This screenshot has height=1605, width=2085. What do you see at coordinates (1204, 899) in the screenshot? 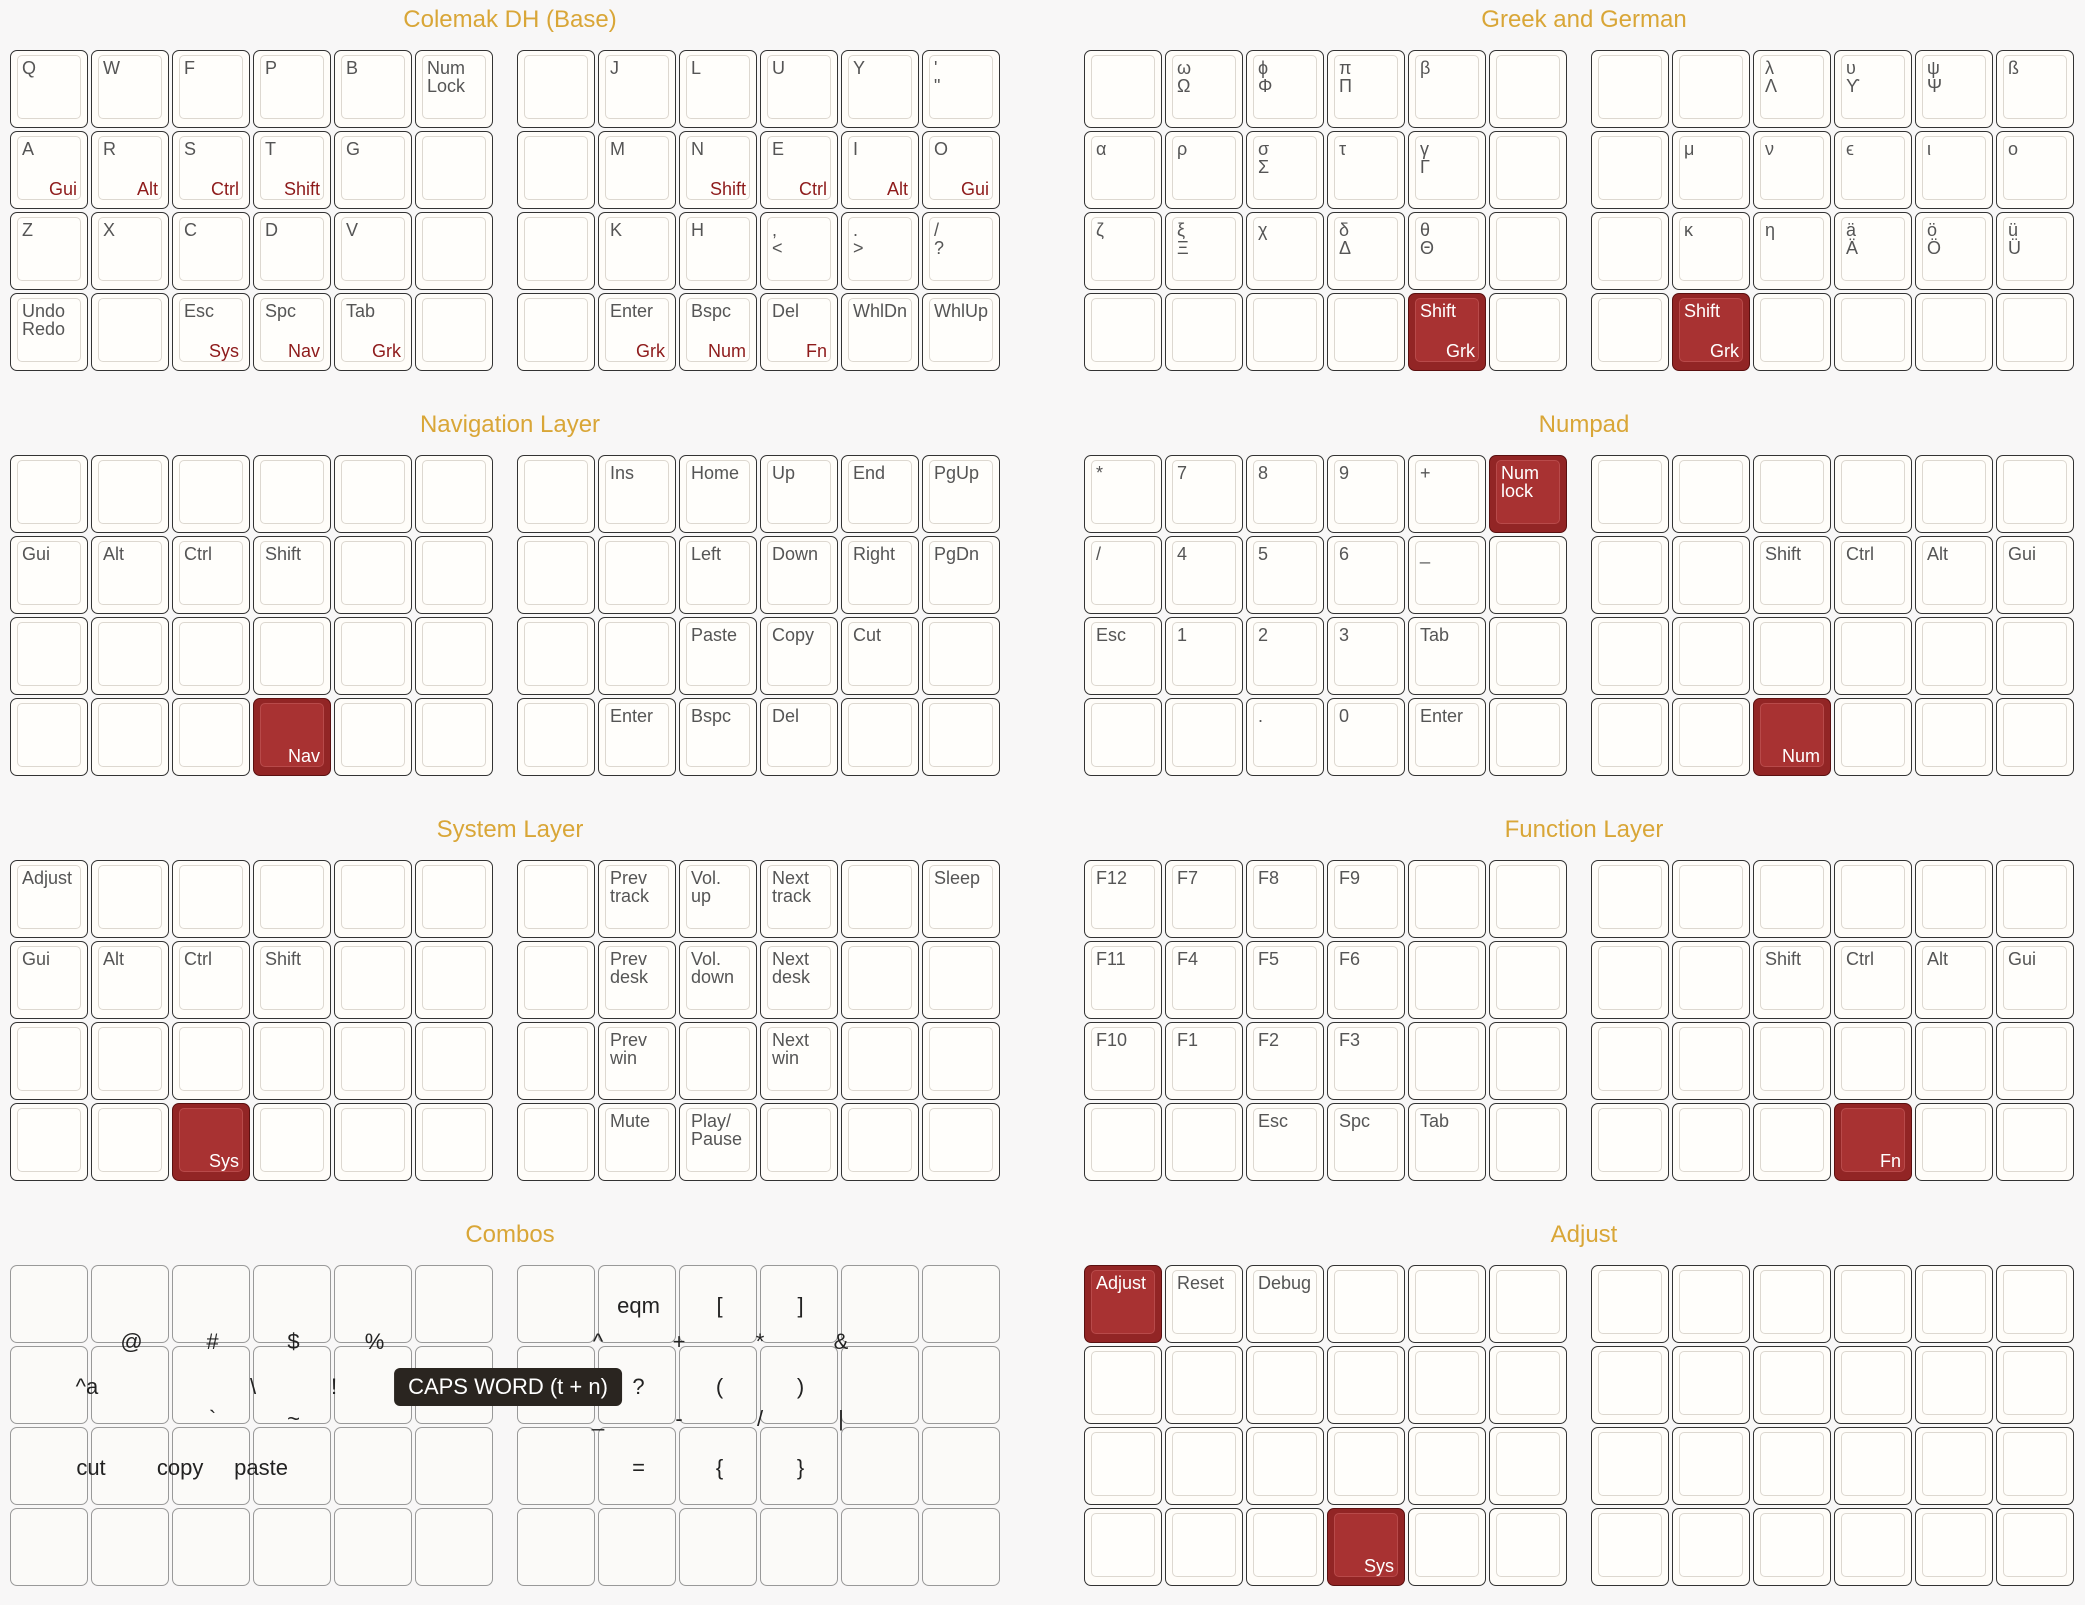
I see `key: F7` at bounding box center [1204, 899].